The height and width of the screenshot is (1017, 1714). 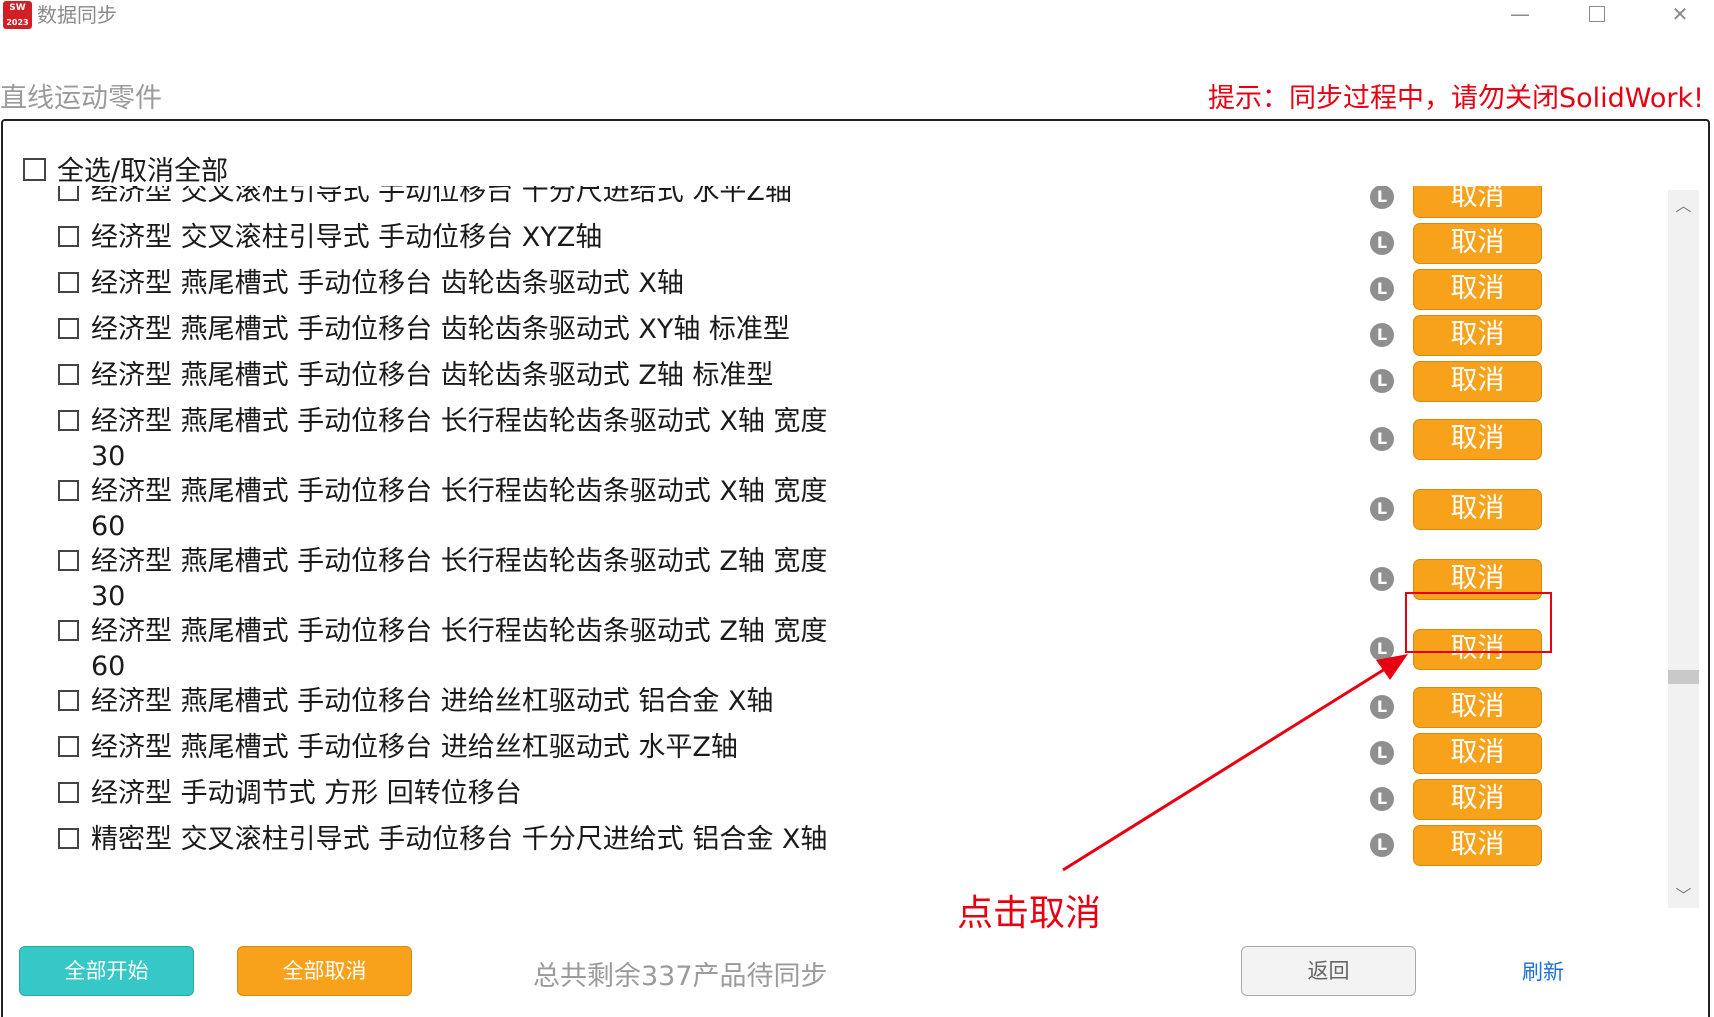 I want to click on remaining-count: 总共剩余337产品待同步, so click(x=680, y=976).